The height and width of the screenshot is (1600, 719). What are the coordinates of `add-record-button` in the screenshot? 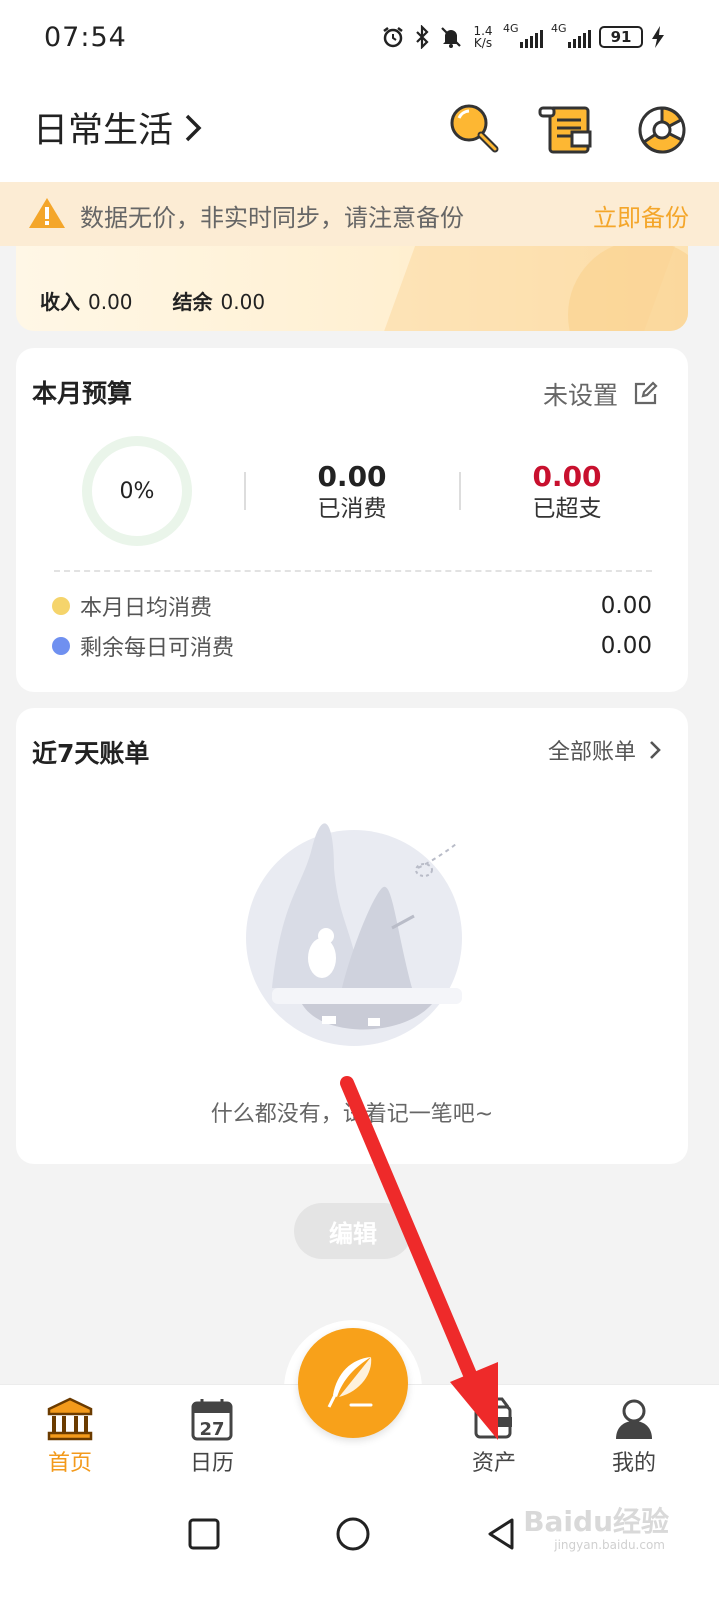 It's located at (353, 1383).